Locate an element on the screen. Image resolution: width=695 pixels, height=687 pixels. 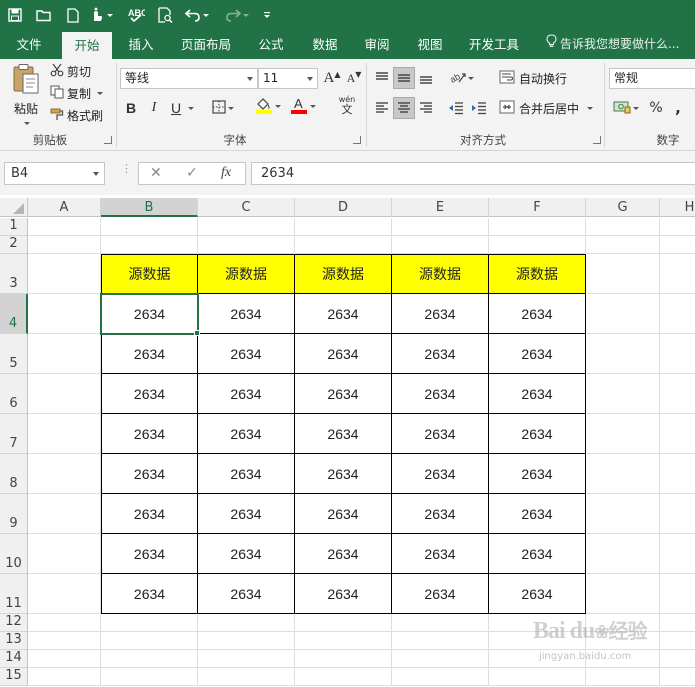
tab-insert: 插入 is located at coordinates (141, 44).